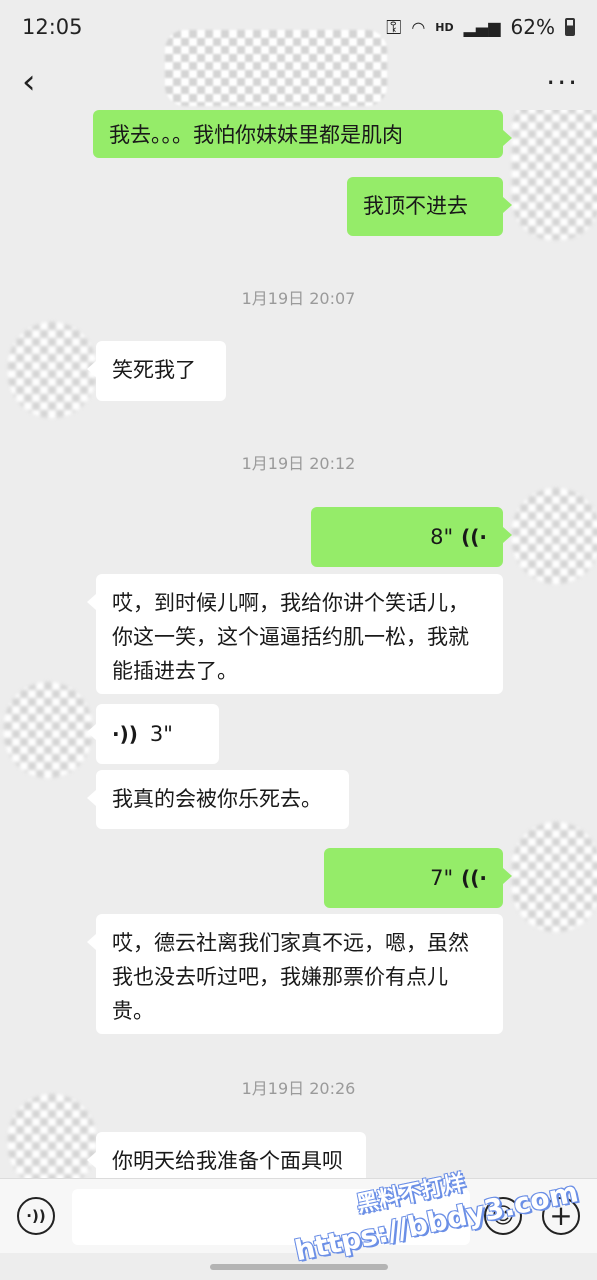 The height and width of the screenshot is (1280, 597). I want to click on hd-label: HD, so click(444, 27).